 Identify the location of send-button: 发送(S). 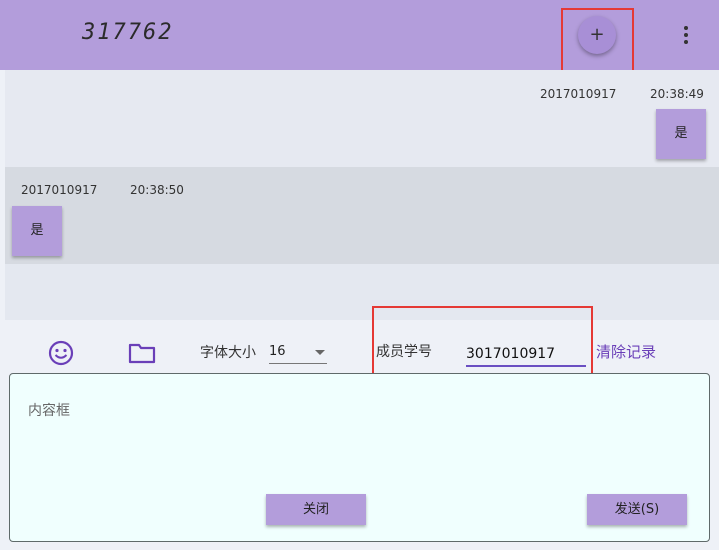
(637, 509).